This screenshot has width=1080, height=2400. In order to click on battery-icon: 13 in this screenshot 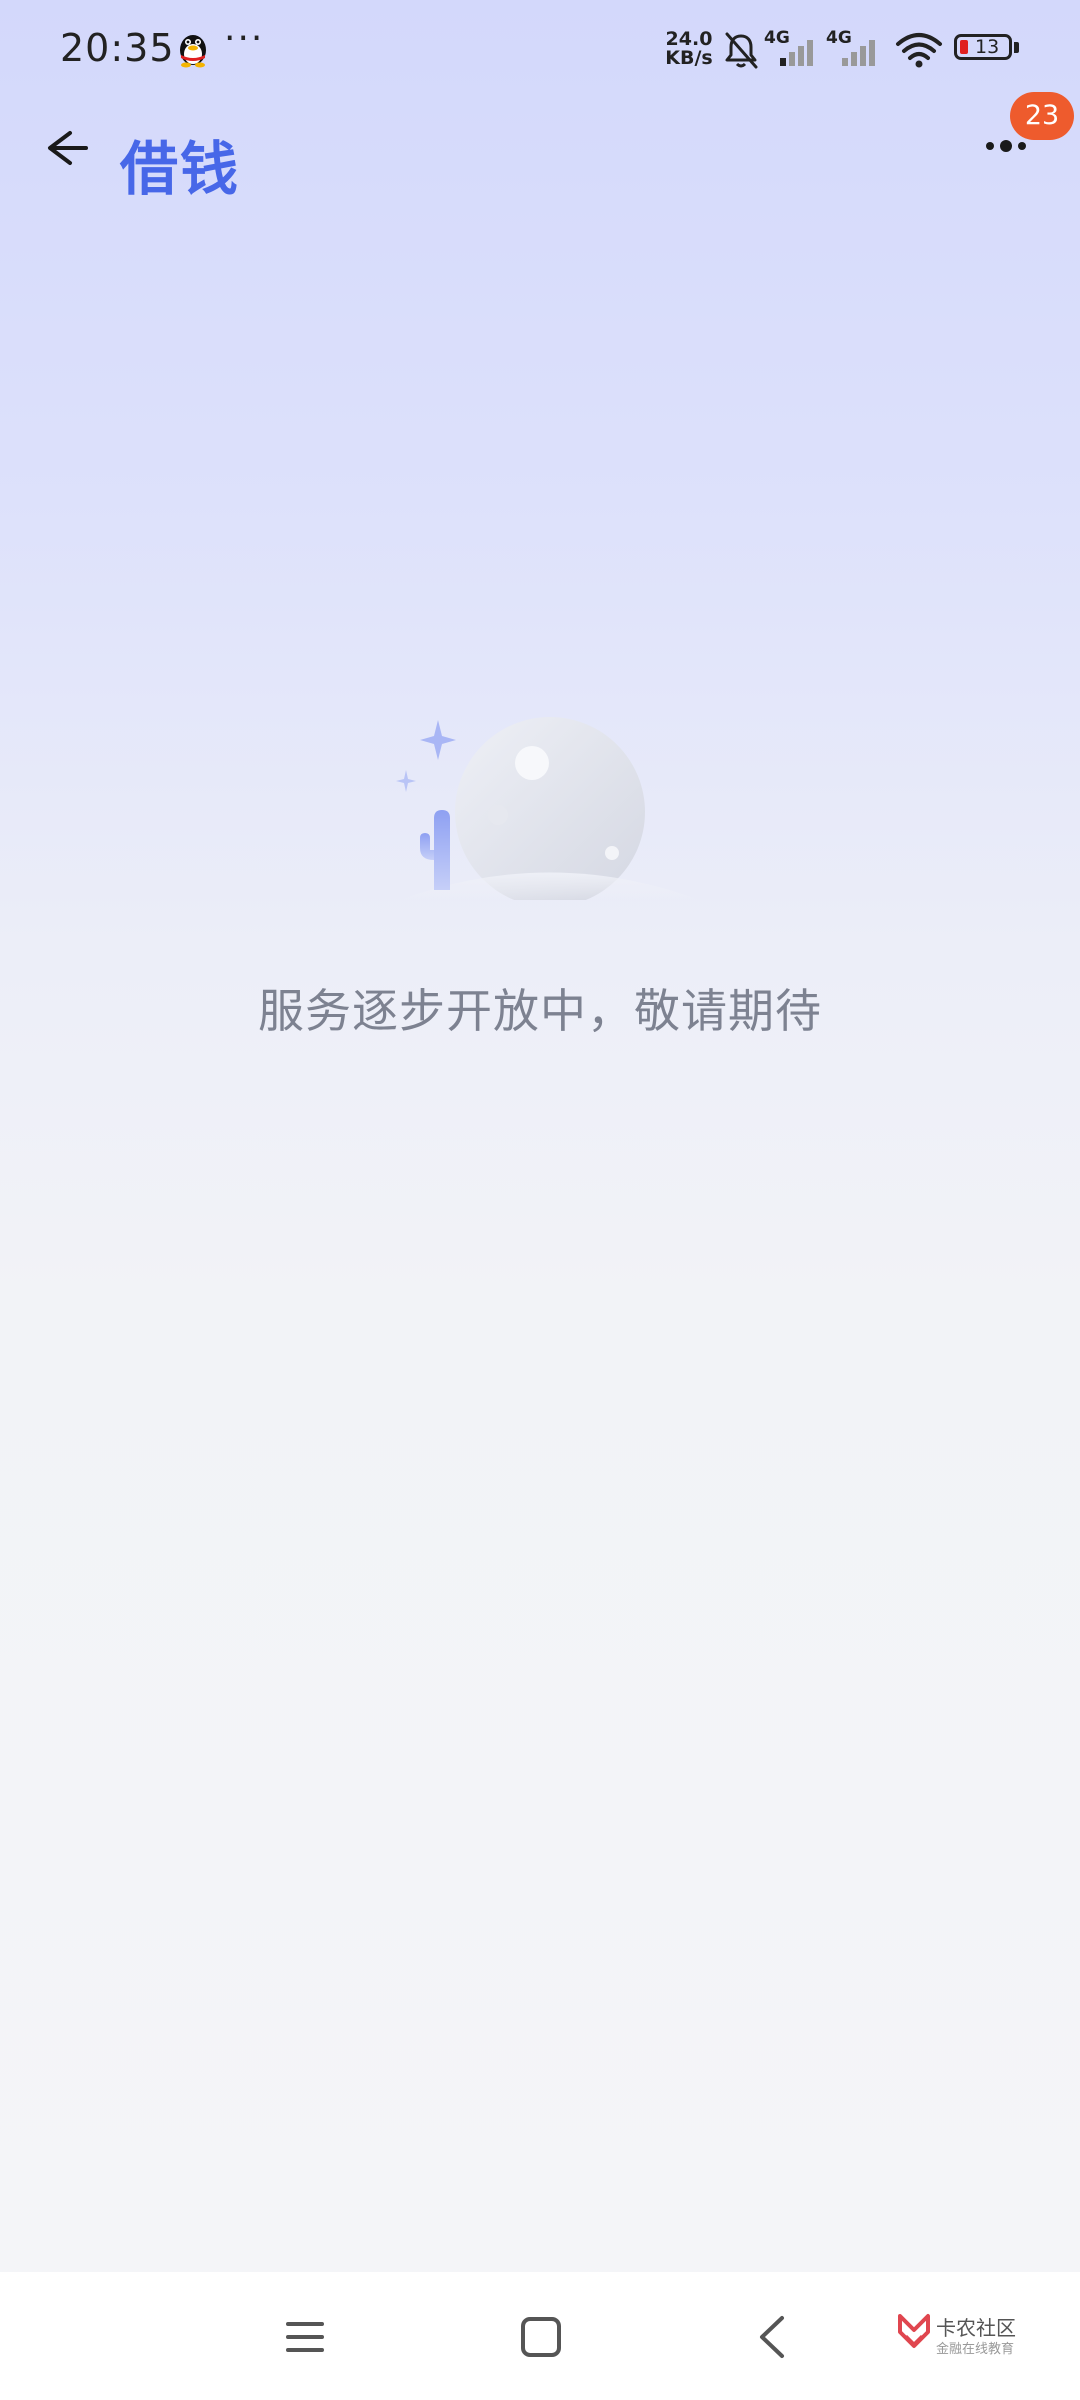, I will do `click(983, 47)`.